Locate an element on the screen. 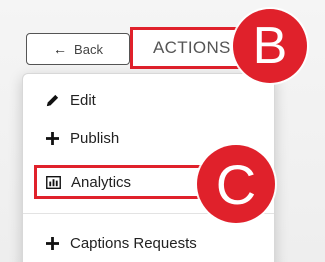  bar-chart-icon is located at coordinates (53, 182).